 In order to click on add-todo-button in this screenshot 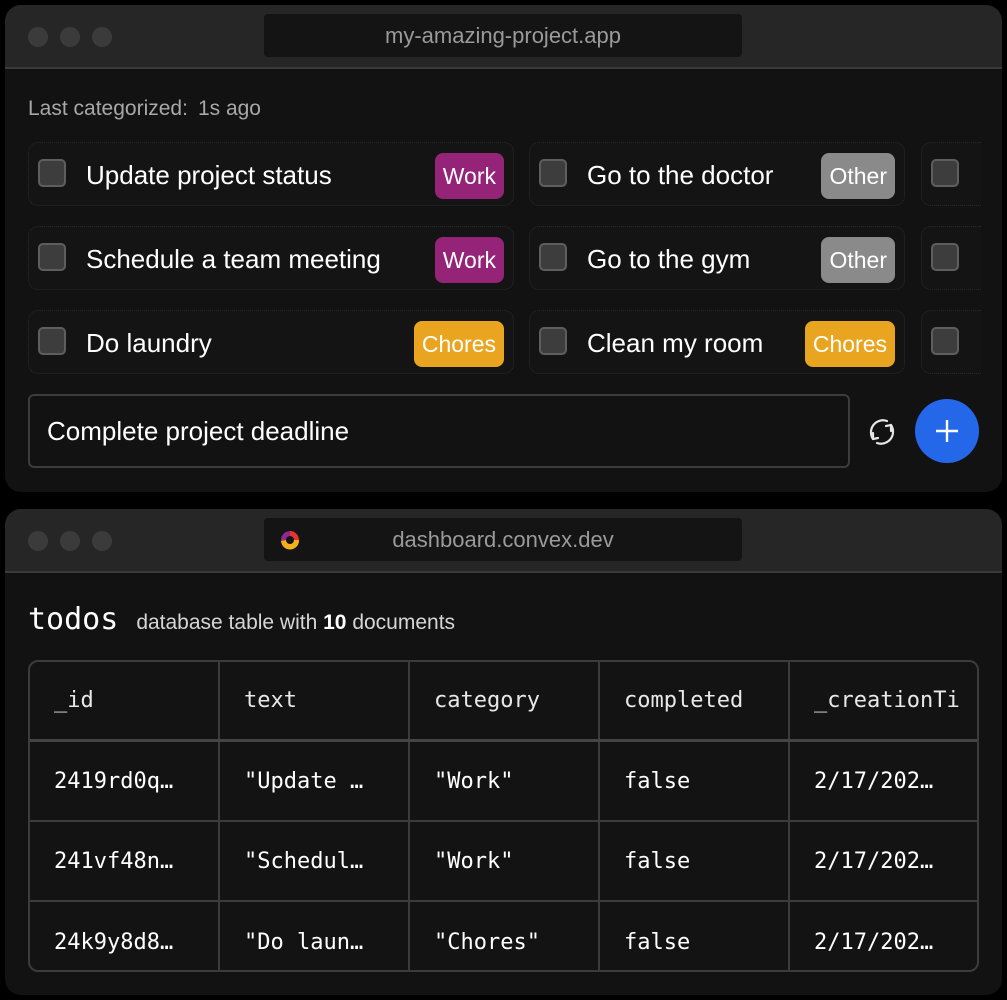, I will do `click(947, 431)`.